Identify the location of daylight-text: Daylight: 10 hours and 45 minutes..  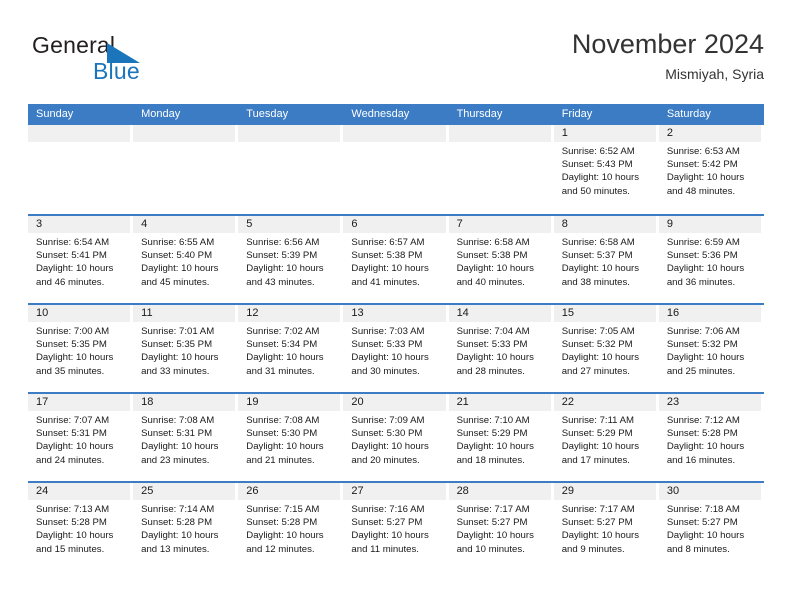
(180, 275).